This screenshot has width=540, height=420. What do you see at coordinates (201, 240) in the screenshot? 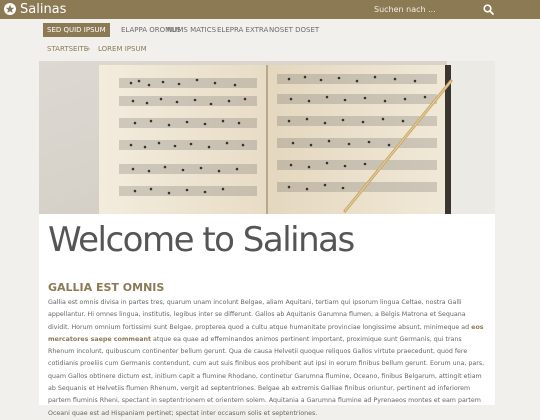
I see `page-title-heading: Welcome to Salinas` at bounding box center [201, 240].